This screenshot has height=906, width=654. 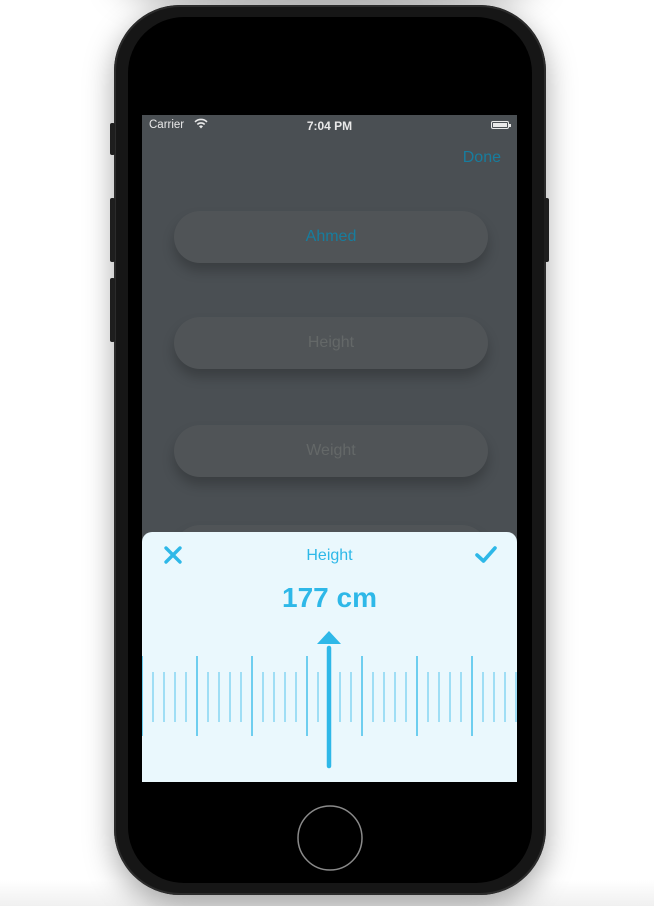 What do you see at coordinates (329, 597) in the screenshot?
I see `height-value: 177 cm` at bounding box center [329, 597].